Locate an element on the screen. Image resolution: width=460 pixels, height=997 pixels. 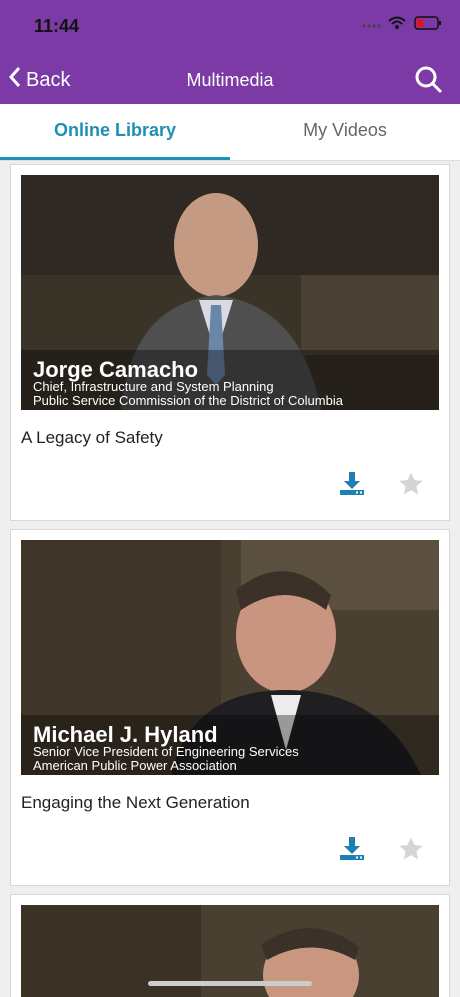
search-button is located at coordinates (429, 80).